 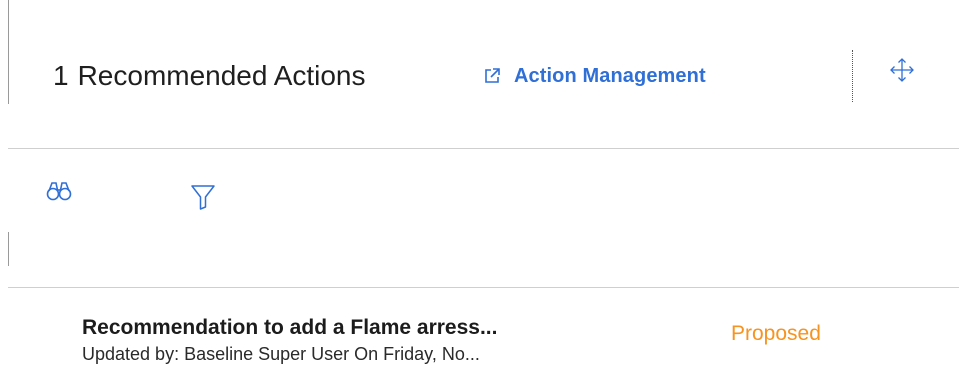 What do you see at coordinates (8, 249) in the screenshot?
I see `panel-left-border` at bounding box center [8, 249].